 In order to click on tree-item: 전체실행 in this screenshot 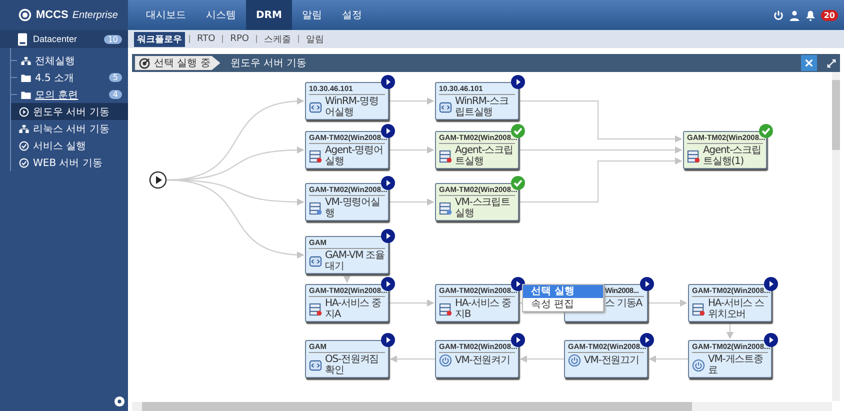, I will do `click(69, 60)`.